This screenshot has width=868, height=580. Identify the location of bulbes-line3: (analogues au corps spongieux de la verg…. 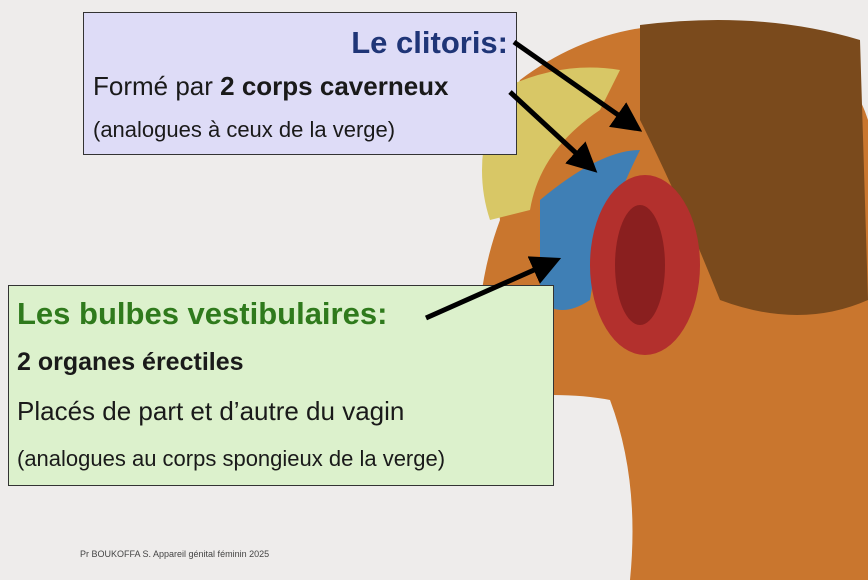
(231, 458).